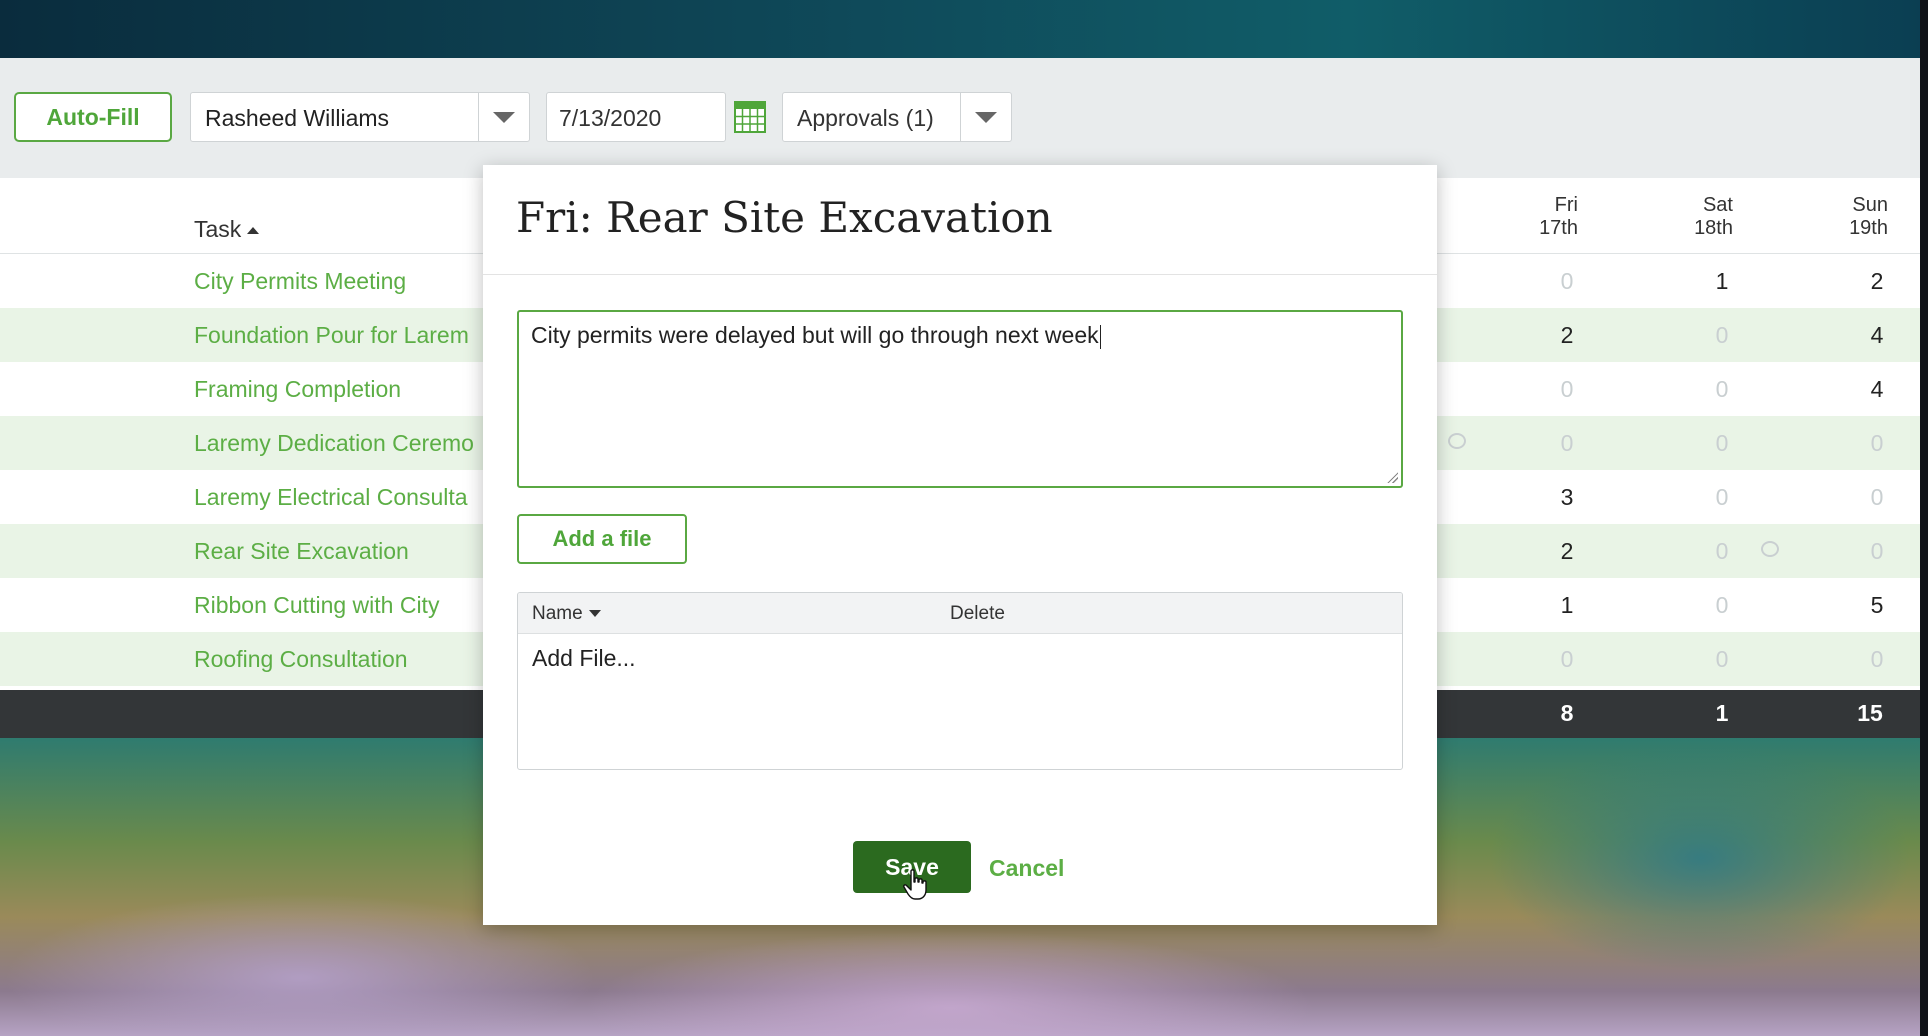  What do you see at coordinates (331, 497) in the screenshot?
I see `task-link: Laremy Electrical Consulta` at bounding box center [331, 497].